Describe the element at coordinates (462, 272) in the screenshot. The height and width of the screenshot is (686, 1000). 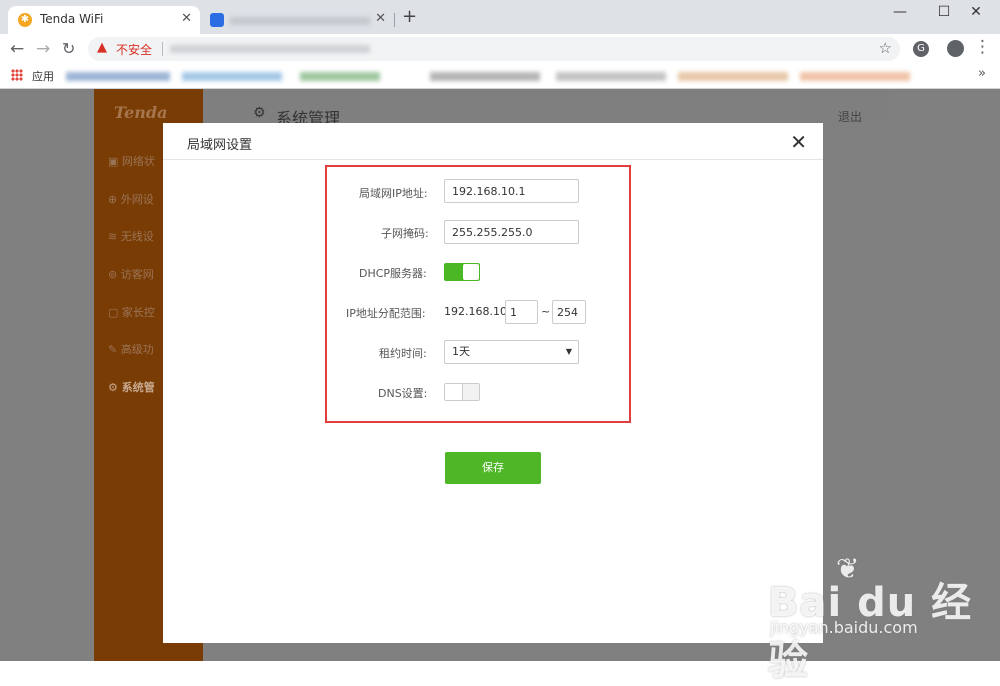
I see `dhcp-toggle` at that location.